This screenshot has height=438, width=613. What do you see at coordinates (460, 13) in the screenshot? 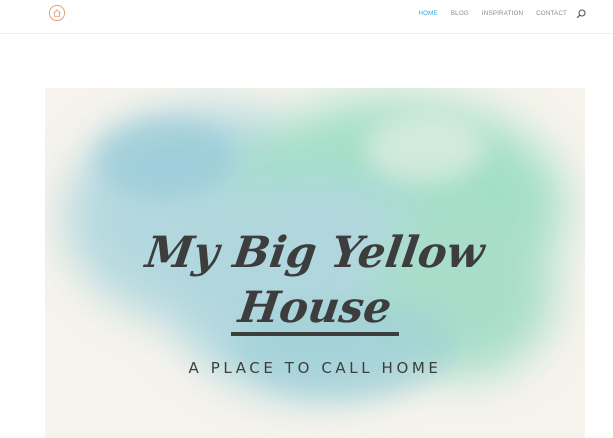
I see `nav-blog-link: BLOG` at bounding box center [460, 13].